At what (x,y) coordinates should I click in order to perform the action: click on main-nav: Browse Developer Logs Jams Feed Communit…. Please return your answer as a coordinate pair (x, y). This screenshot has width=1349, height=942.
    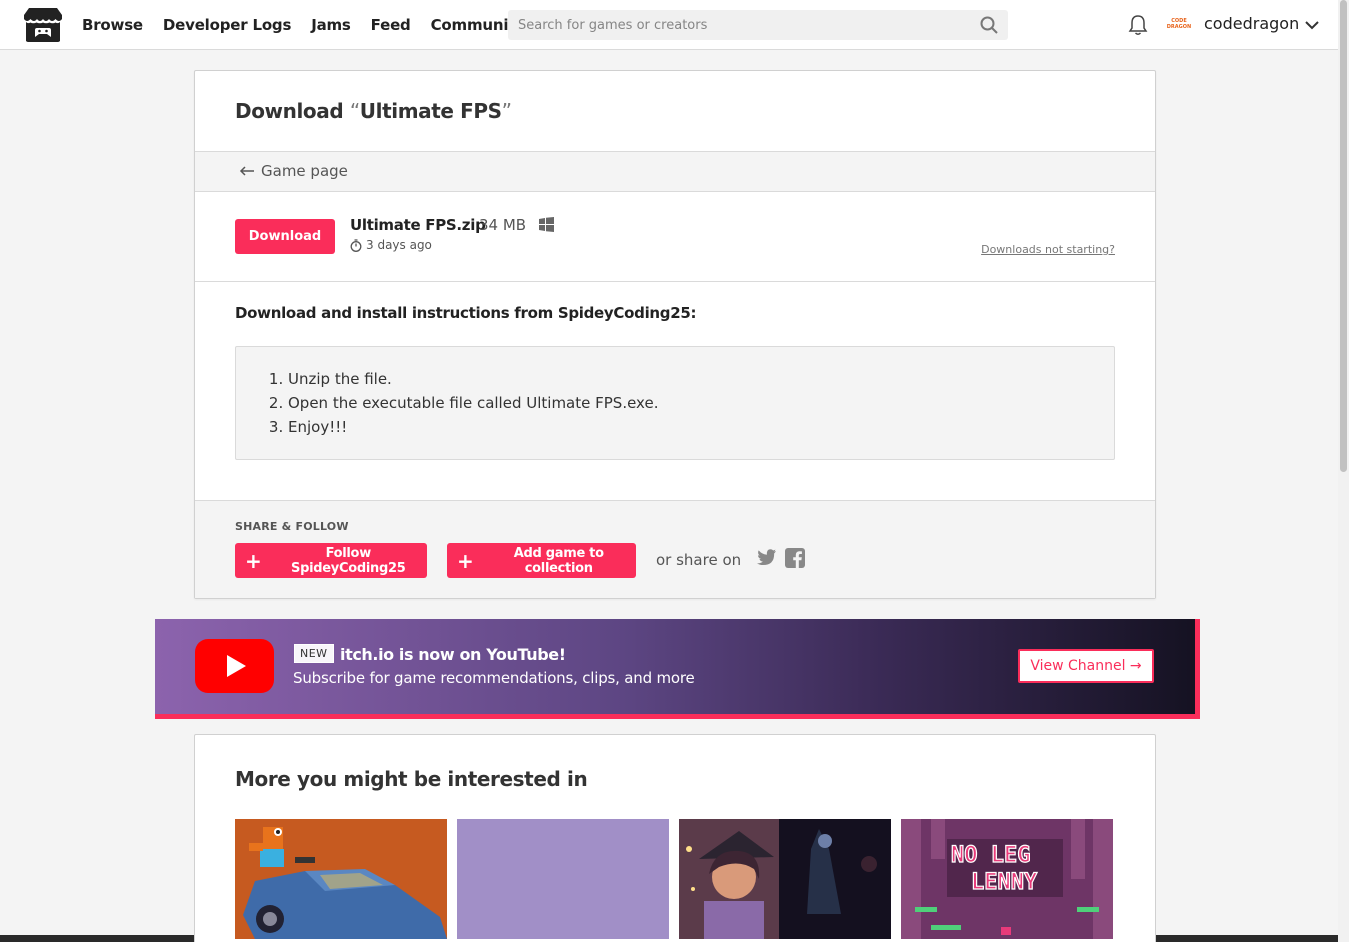
    Looking at the image, I should click on (303, 25).